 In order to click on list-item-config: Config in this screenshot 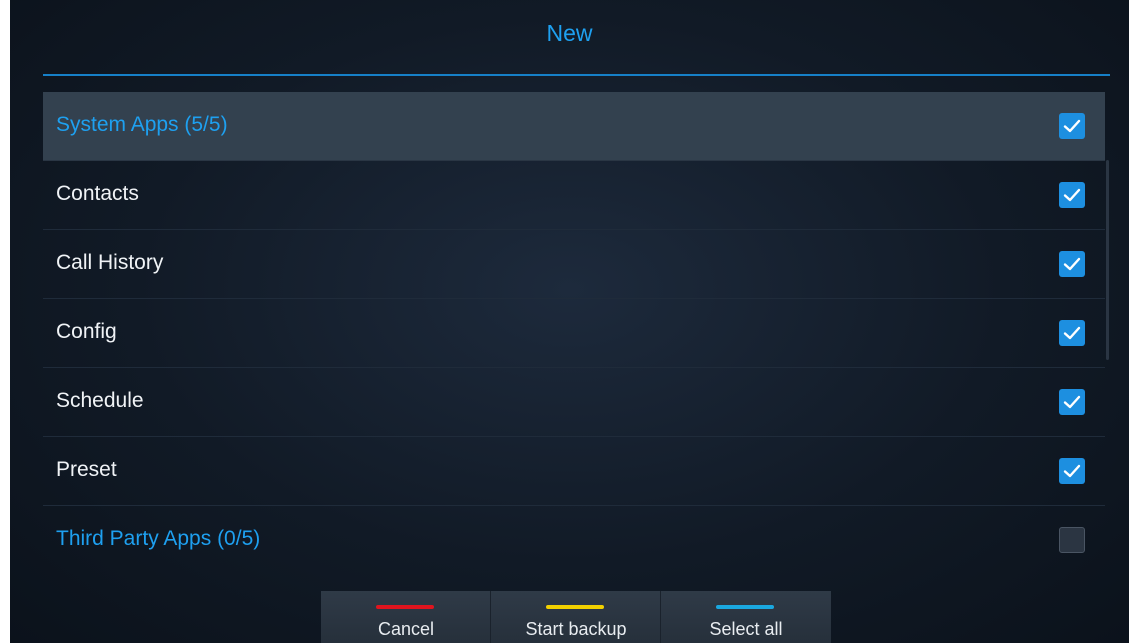, I will do `click(574, 333)`.